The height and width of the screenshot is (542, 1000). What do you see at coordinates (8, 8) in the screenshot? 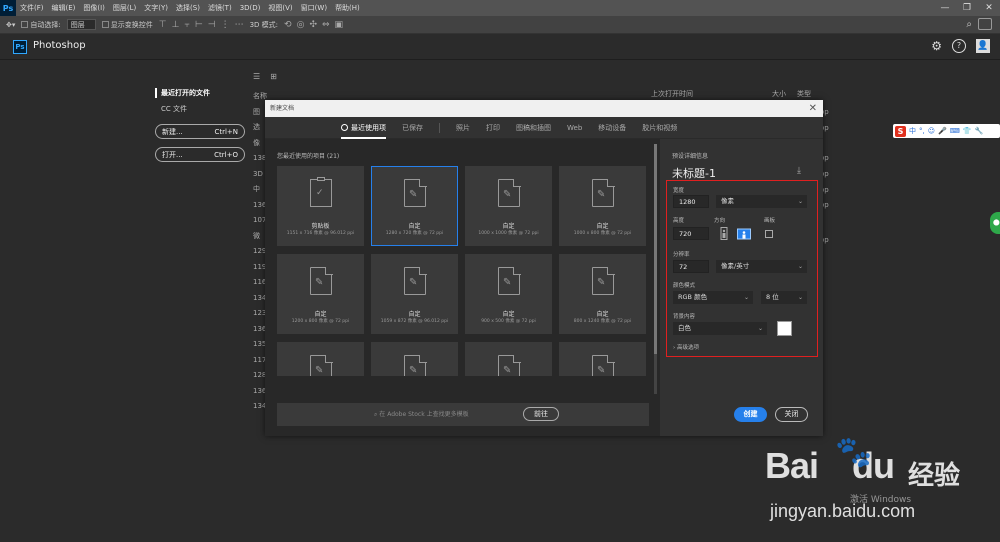
I see `ps-app-icon: Ps` at bounding box center [8, 8].